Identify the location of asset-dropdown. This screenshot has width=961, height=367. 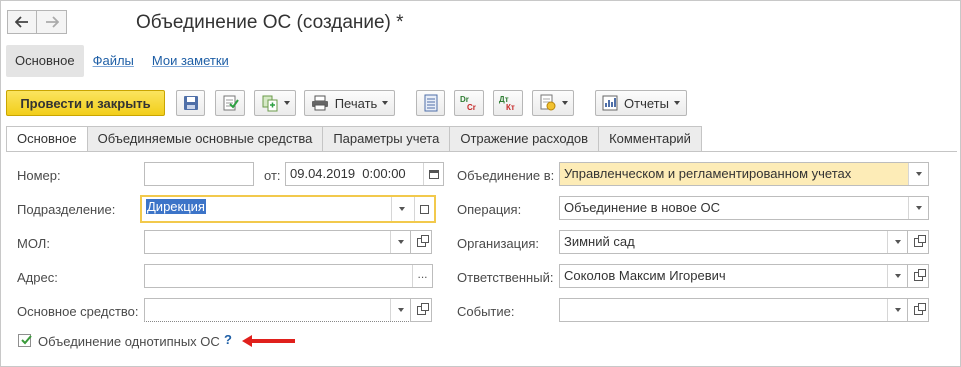
(400, 310).